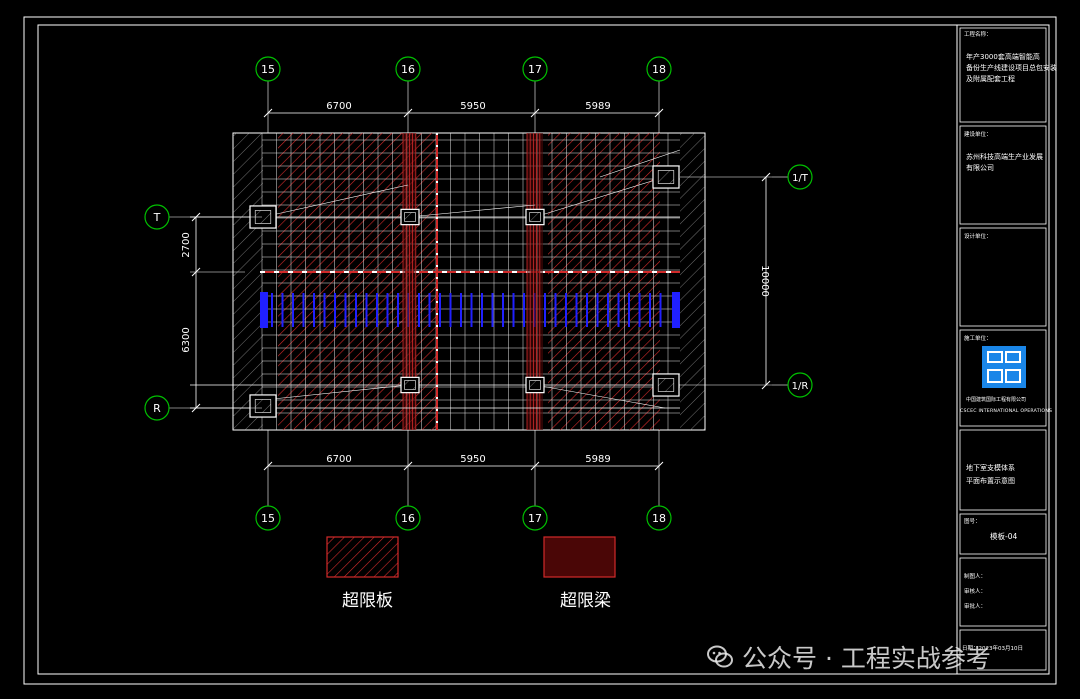 The height and width of the screenshot is (699, 1080). Describe the element at coordinates (408, 518) in the screenshot. I see `grid-label-16-bottom: 16` at that location.